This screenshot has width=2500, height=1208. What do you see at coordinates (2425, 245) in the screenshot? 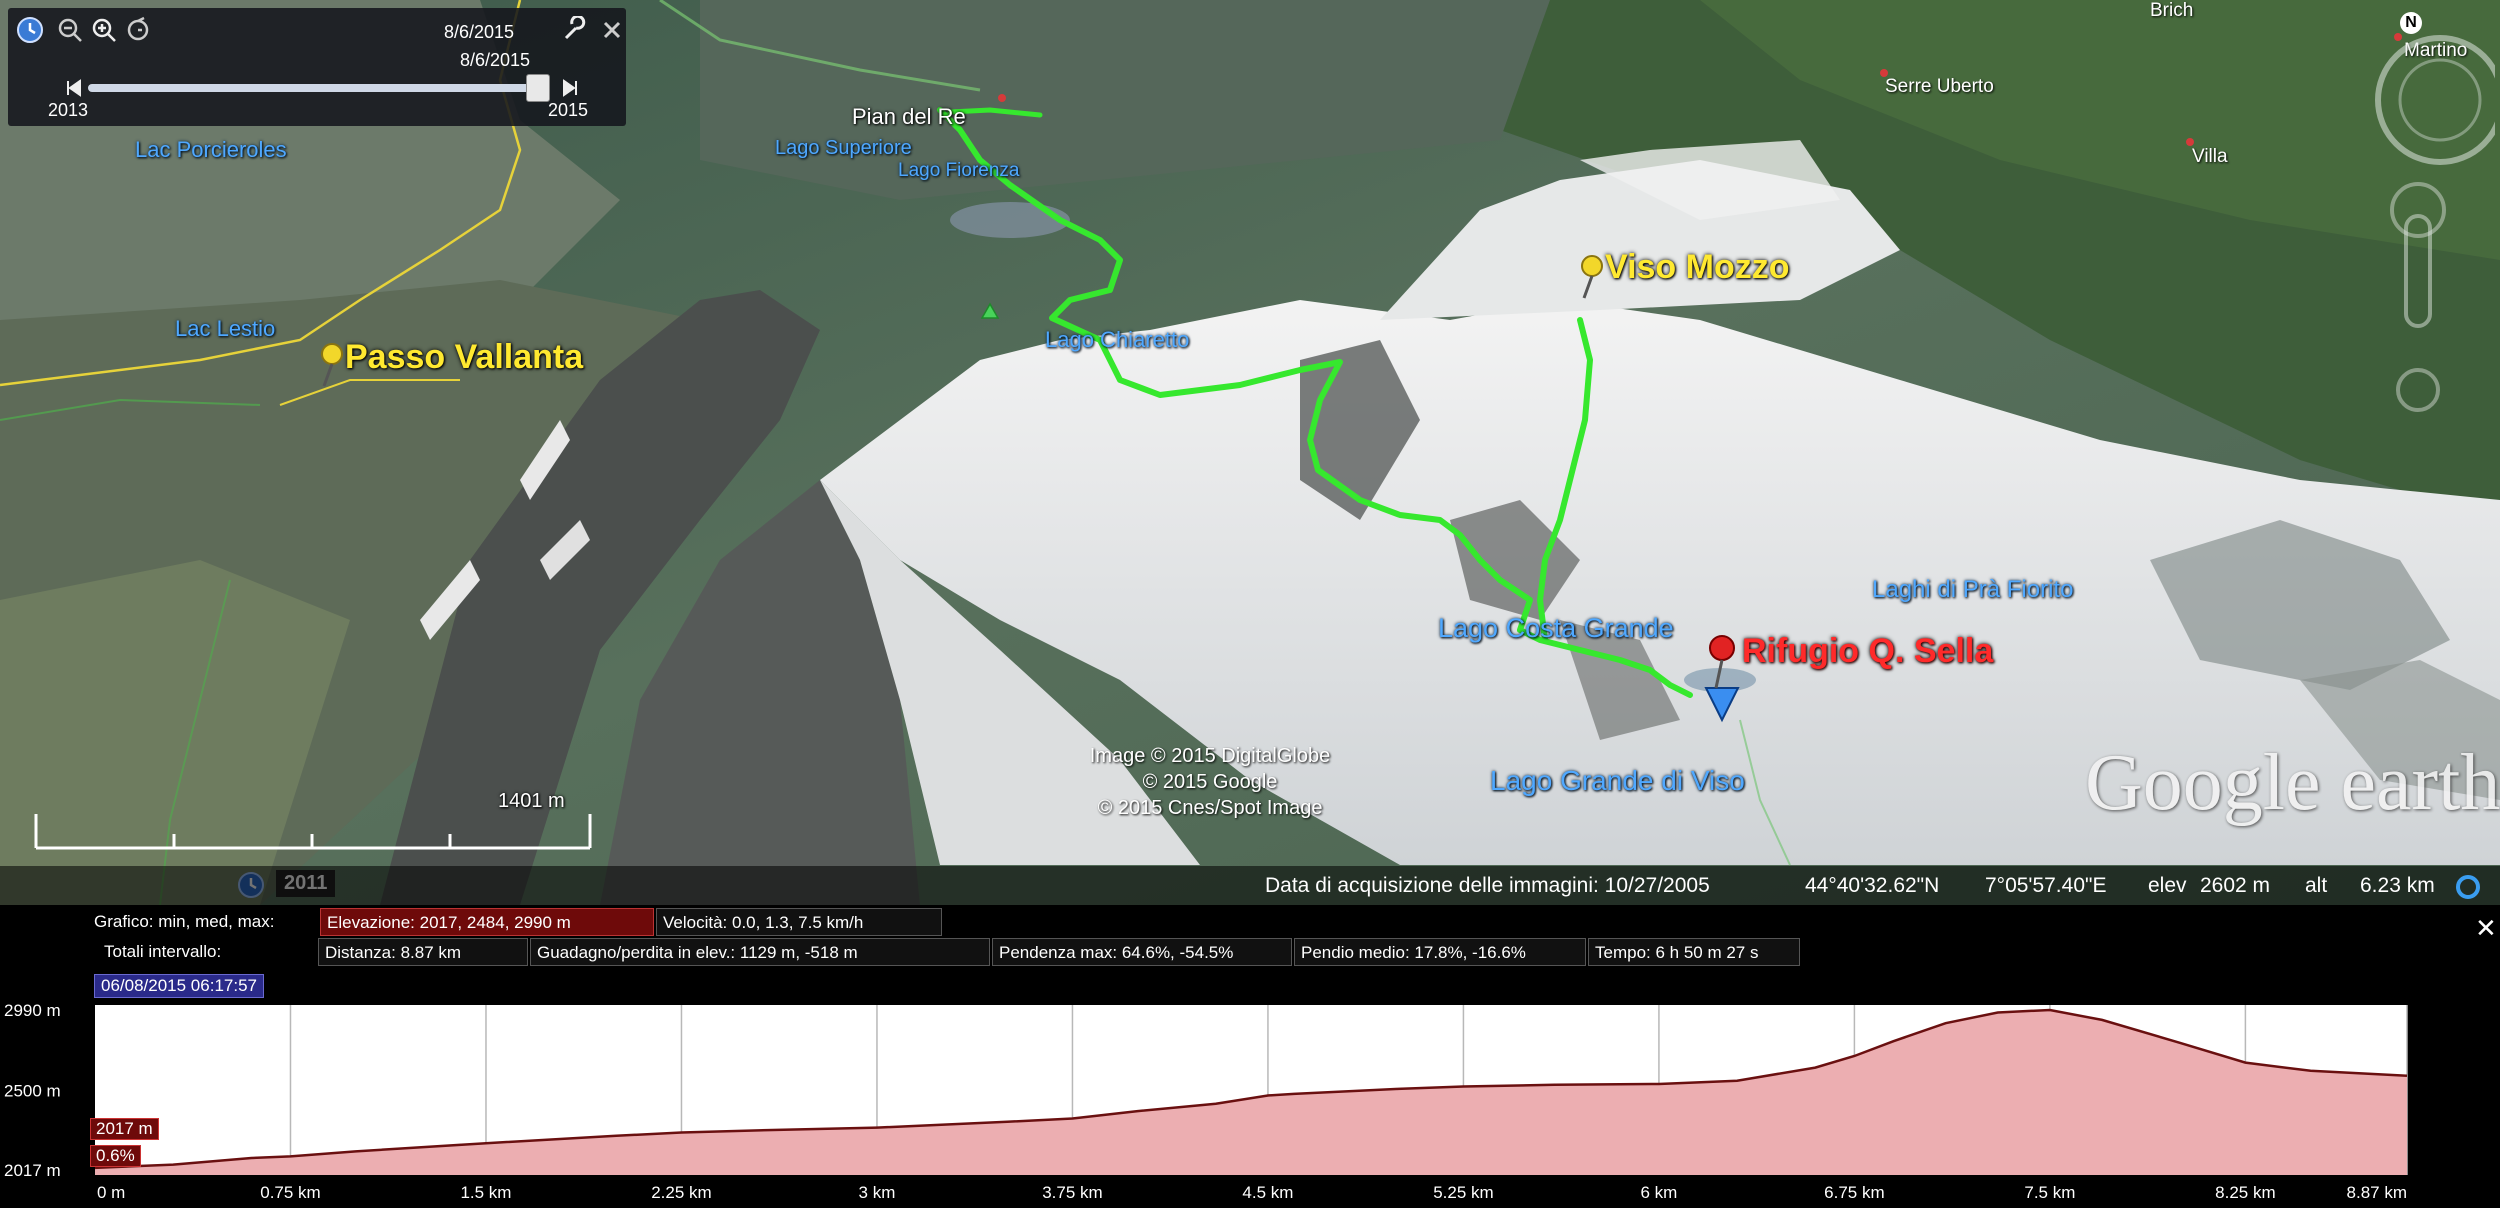
I see `navigation-controls: N` at bounding box center [2425, 245].